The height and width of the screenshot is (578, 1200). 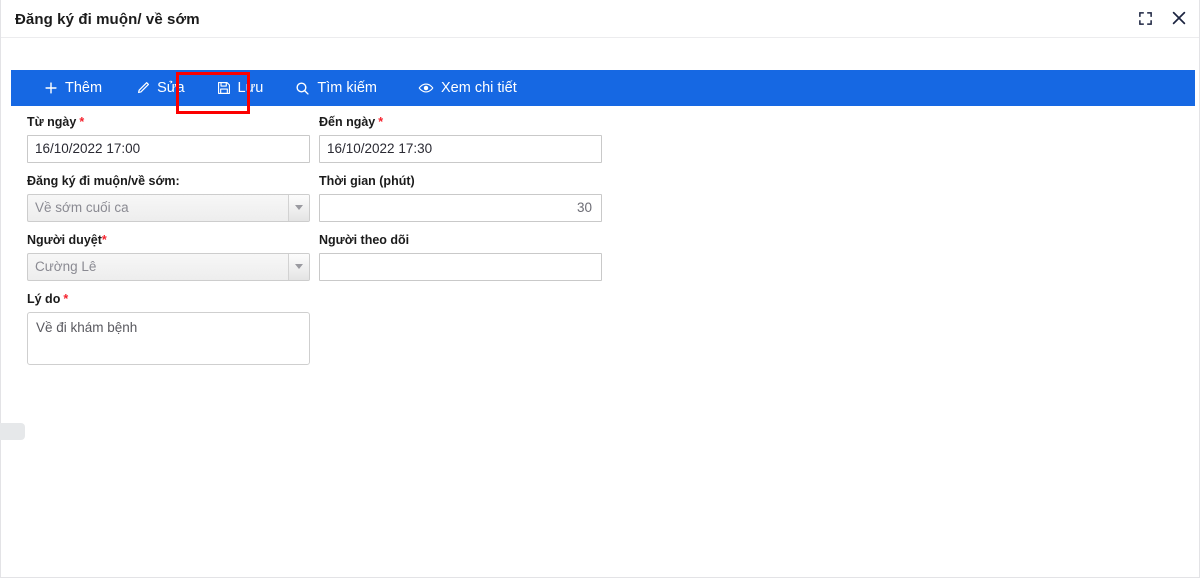 What do you see at coordinates (82, 208) in the screenshot?
I see `register-type-value: Về sớm cuối ca` at bounding box center [82, 208].